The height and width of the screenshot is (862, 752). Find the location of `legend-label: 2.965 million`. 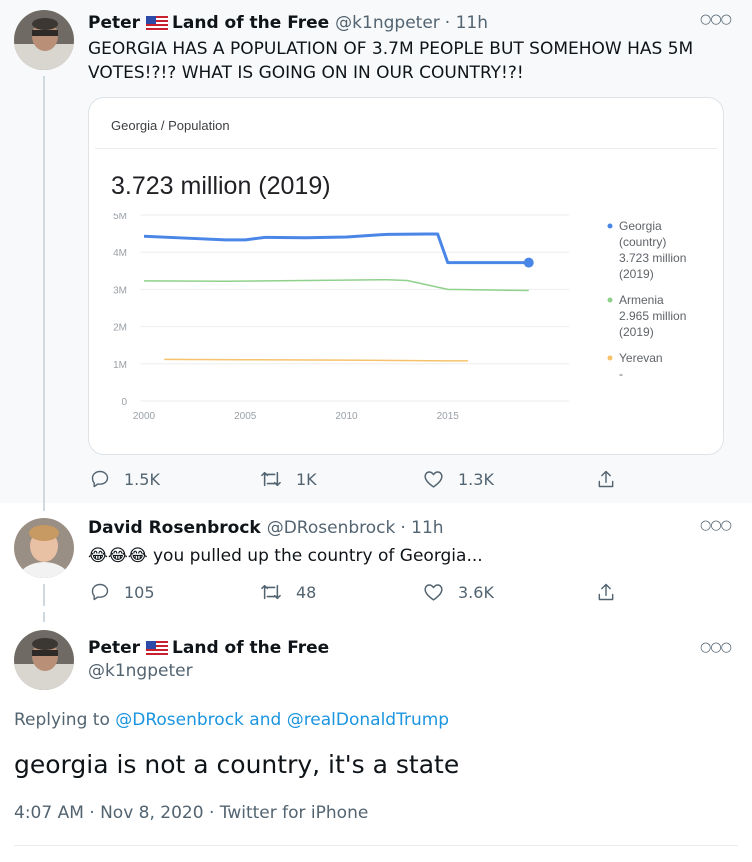

legend-label: 2.965 million is located at coordinates (652, 316).